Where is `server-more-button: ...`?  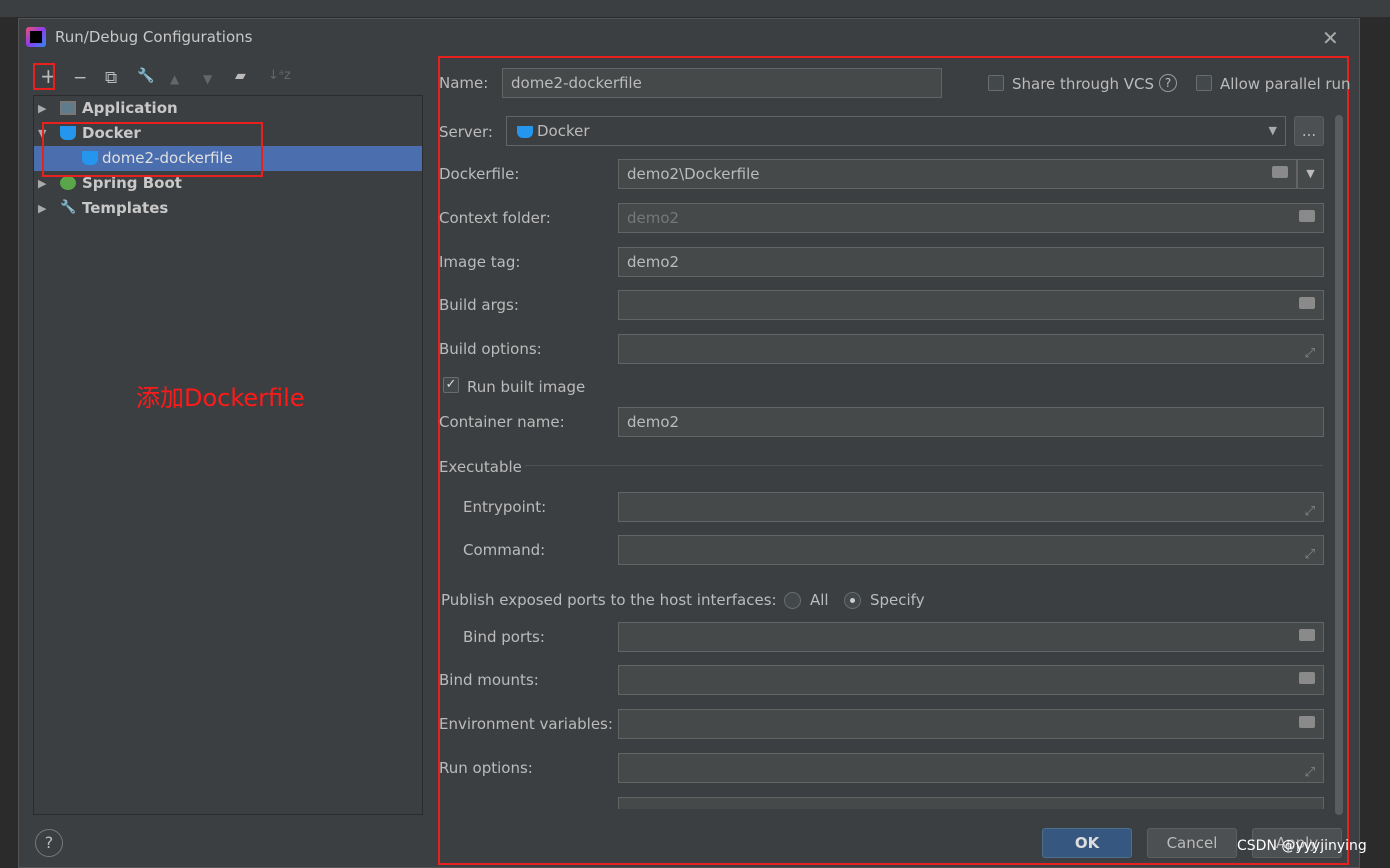
server-more-button: ... is located at coordinates (1309, 131).